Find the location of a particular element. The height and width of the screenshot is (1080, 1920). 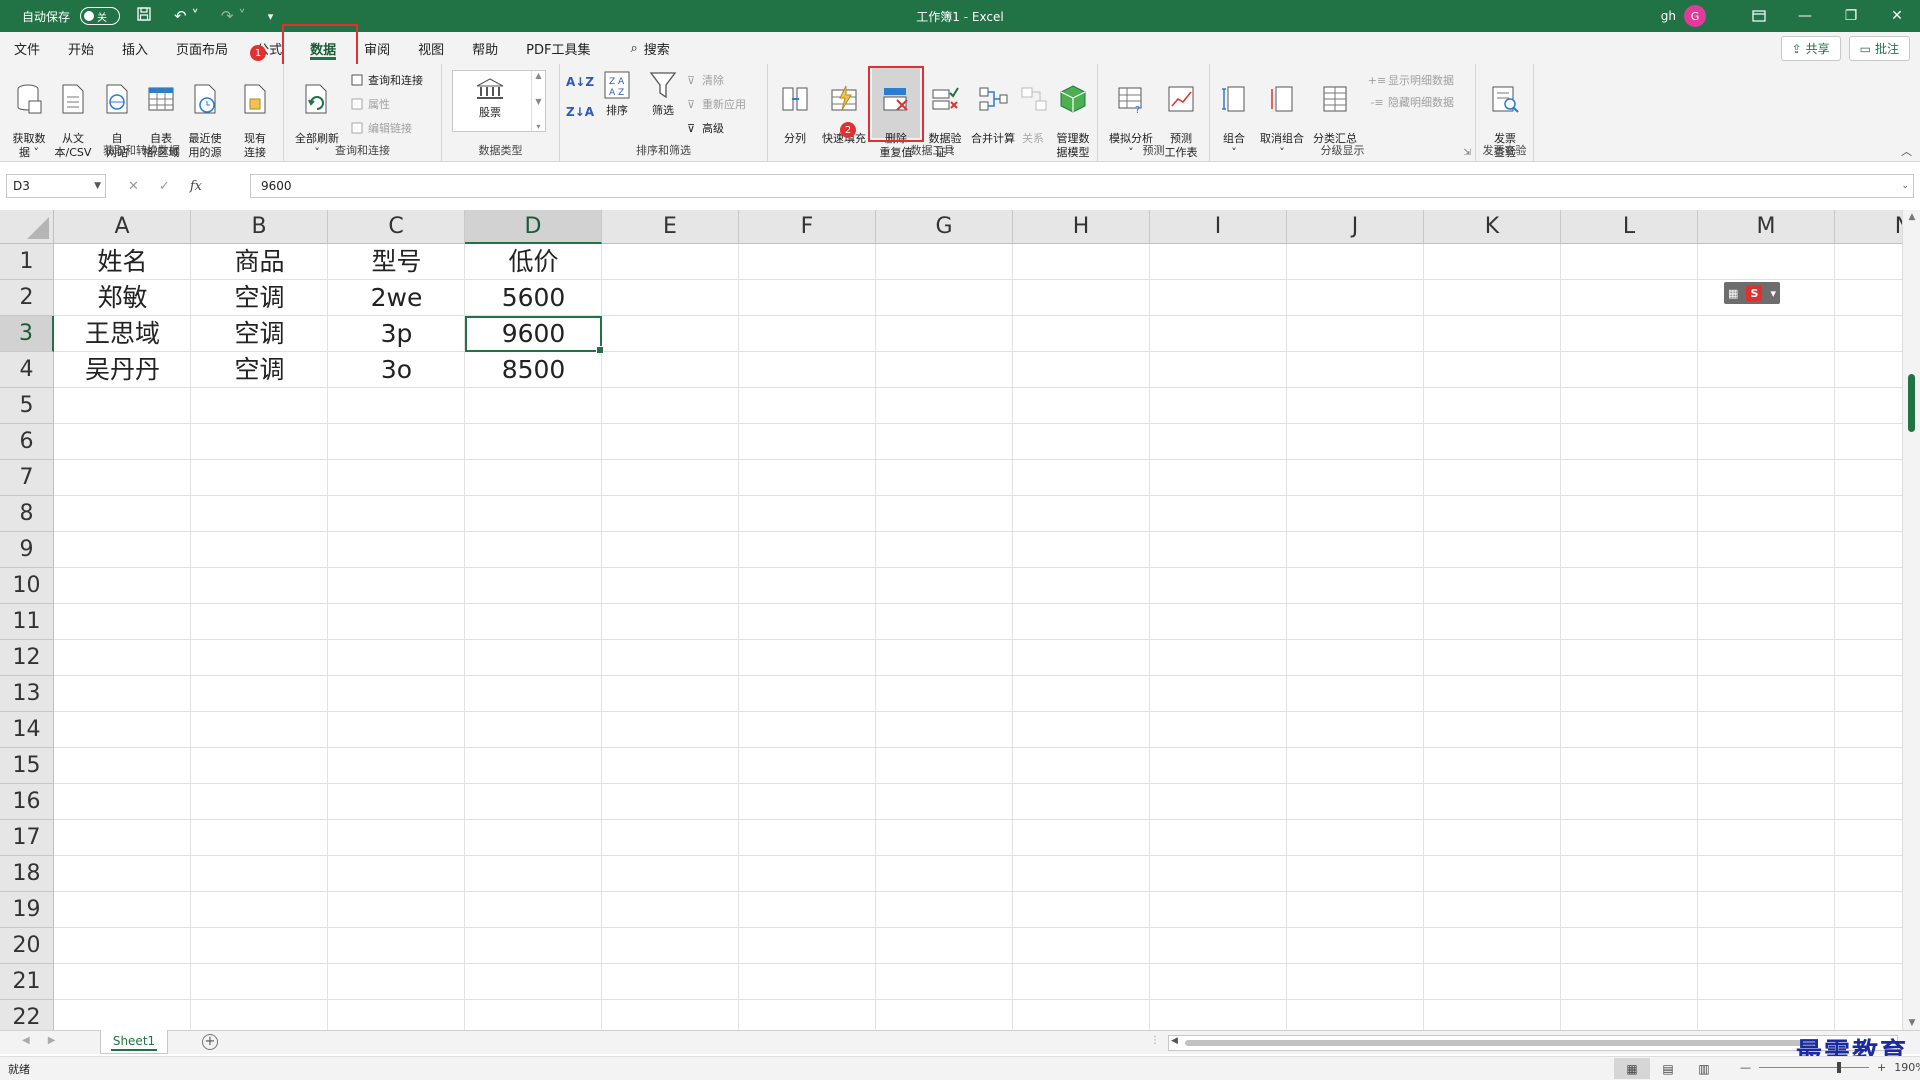

row-header-15: 15 is located at coordinates (27, 766).